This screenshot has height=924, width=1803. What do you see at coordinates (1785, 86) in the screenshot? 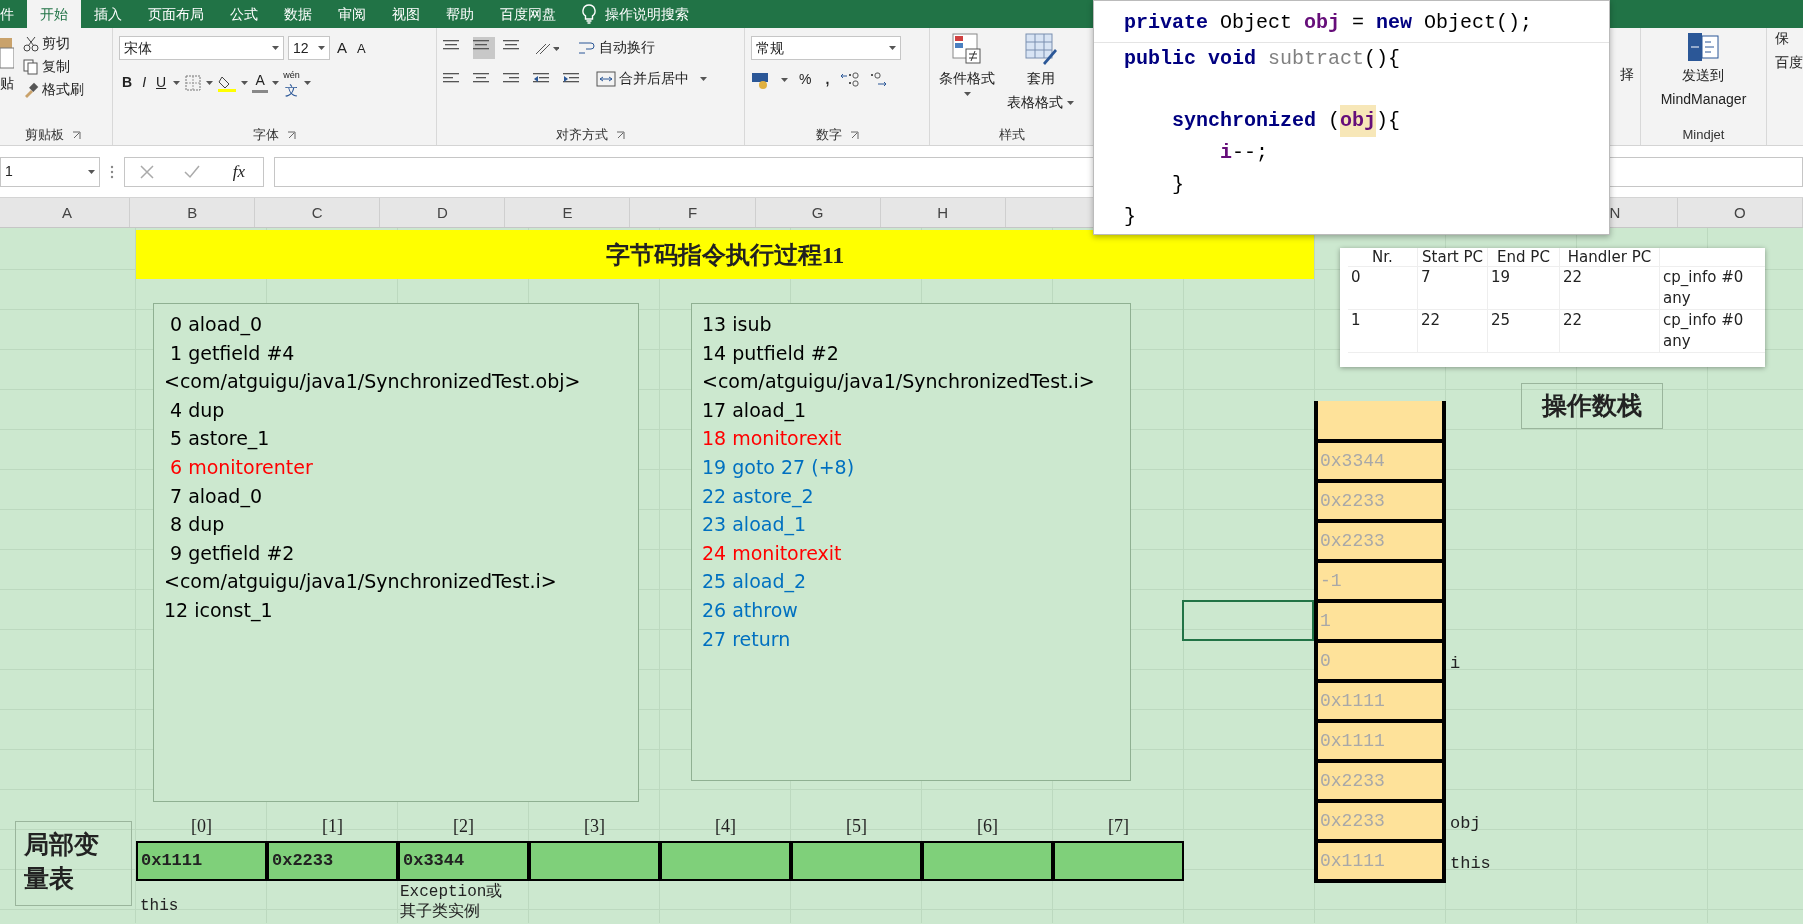
I see `save-button: 保 百度` at bounding box center [1785, 86].